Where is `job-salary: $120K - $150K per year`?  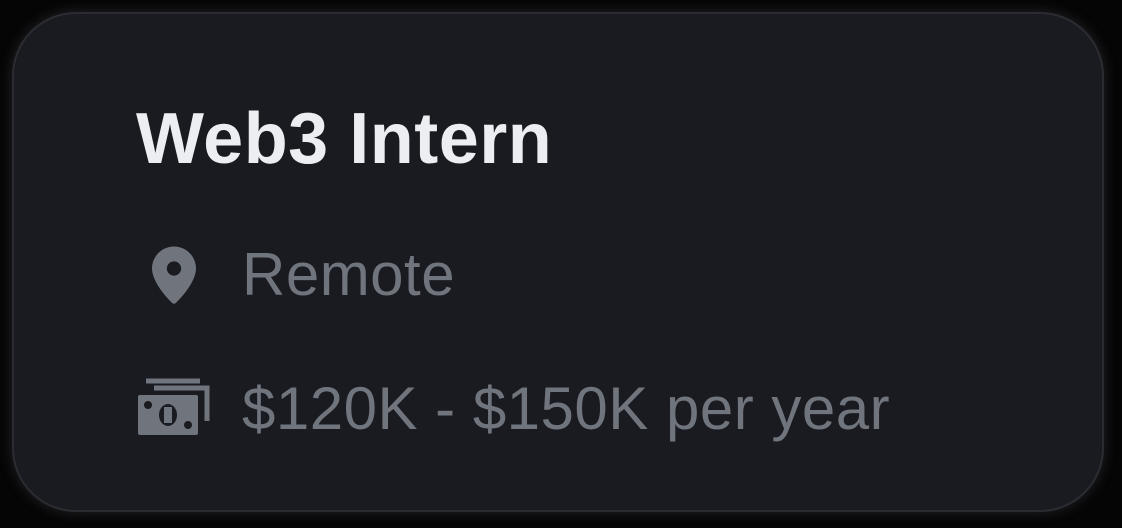 job-salary: $120K - $150K per year is located at coordinates (513, 408).